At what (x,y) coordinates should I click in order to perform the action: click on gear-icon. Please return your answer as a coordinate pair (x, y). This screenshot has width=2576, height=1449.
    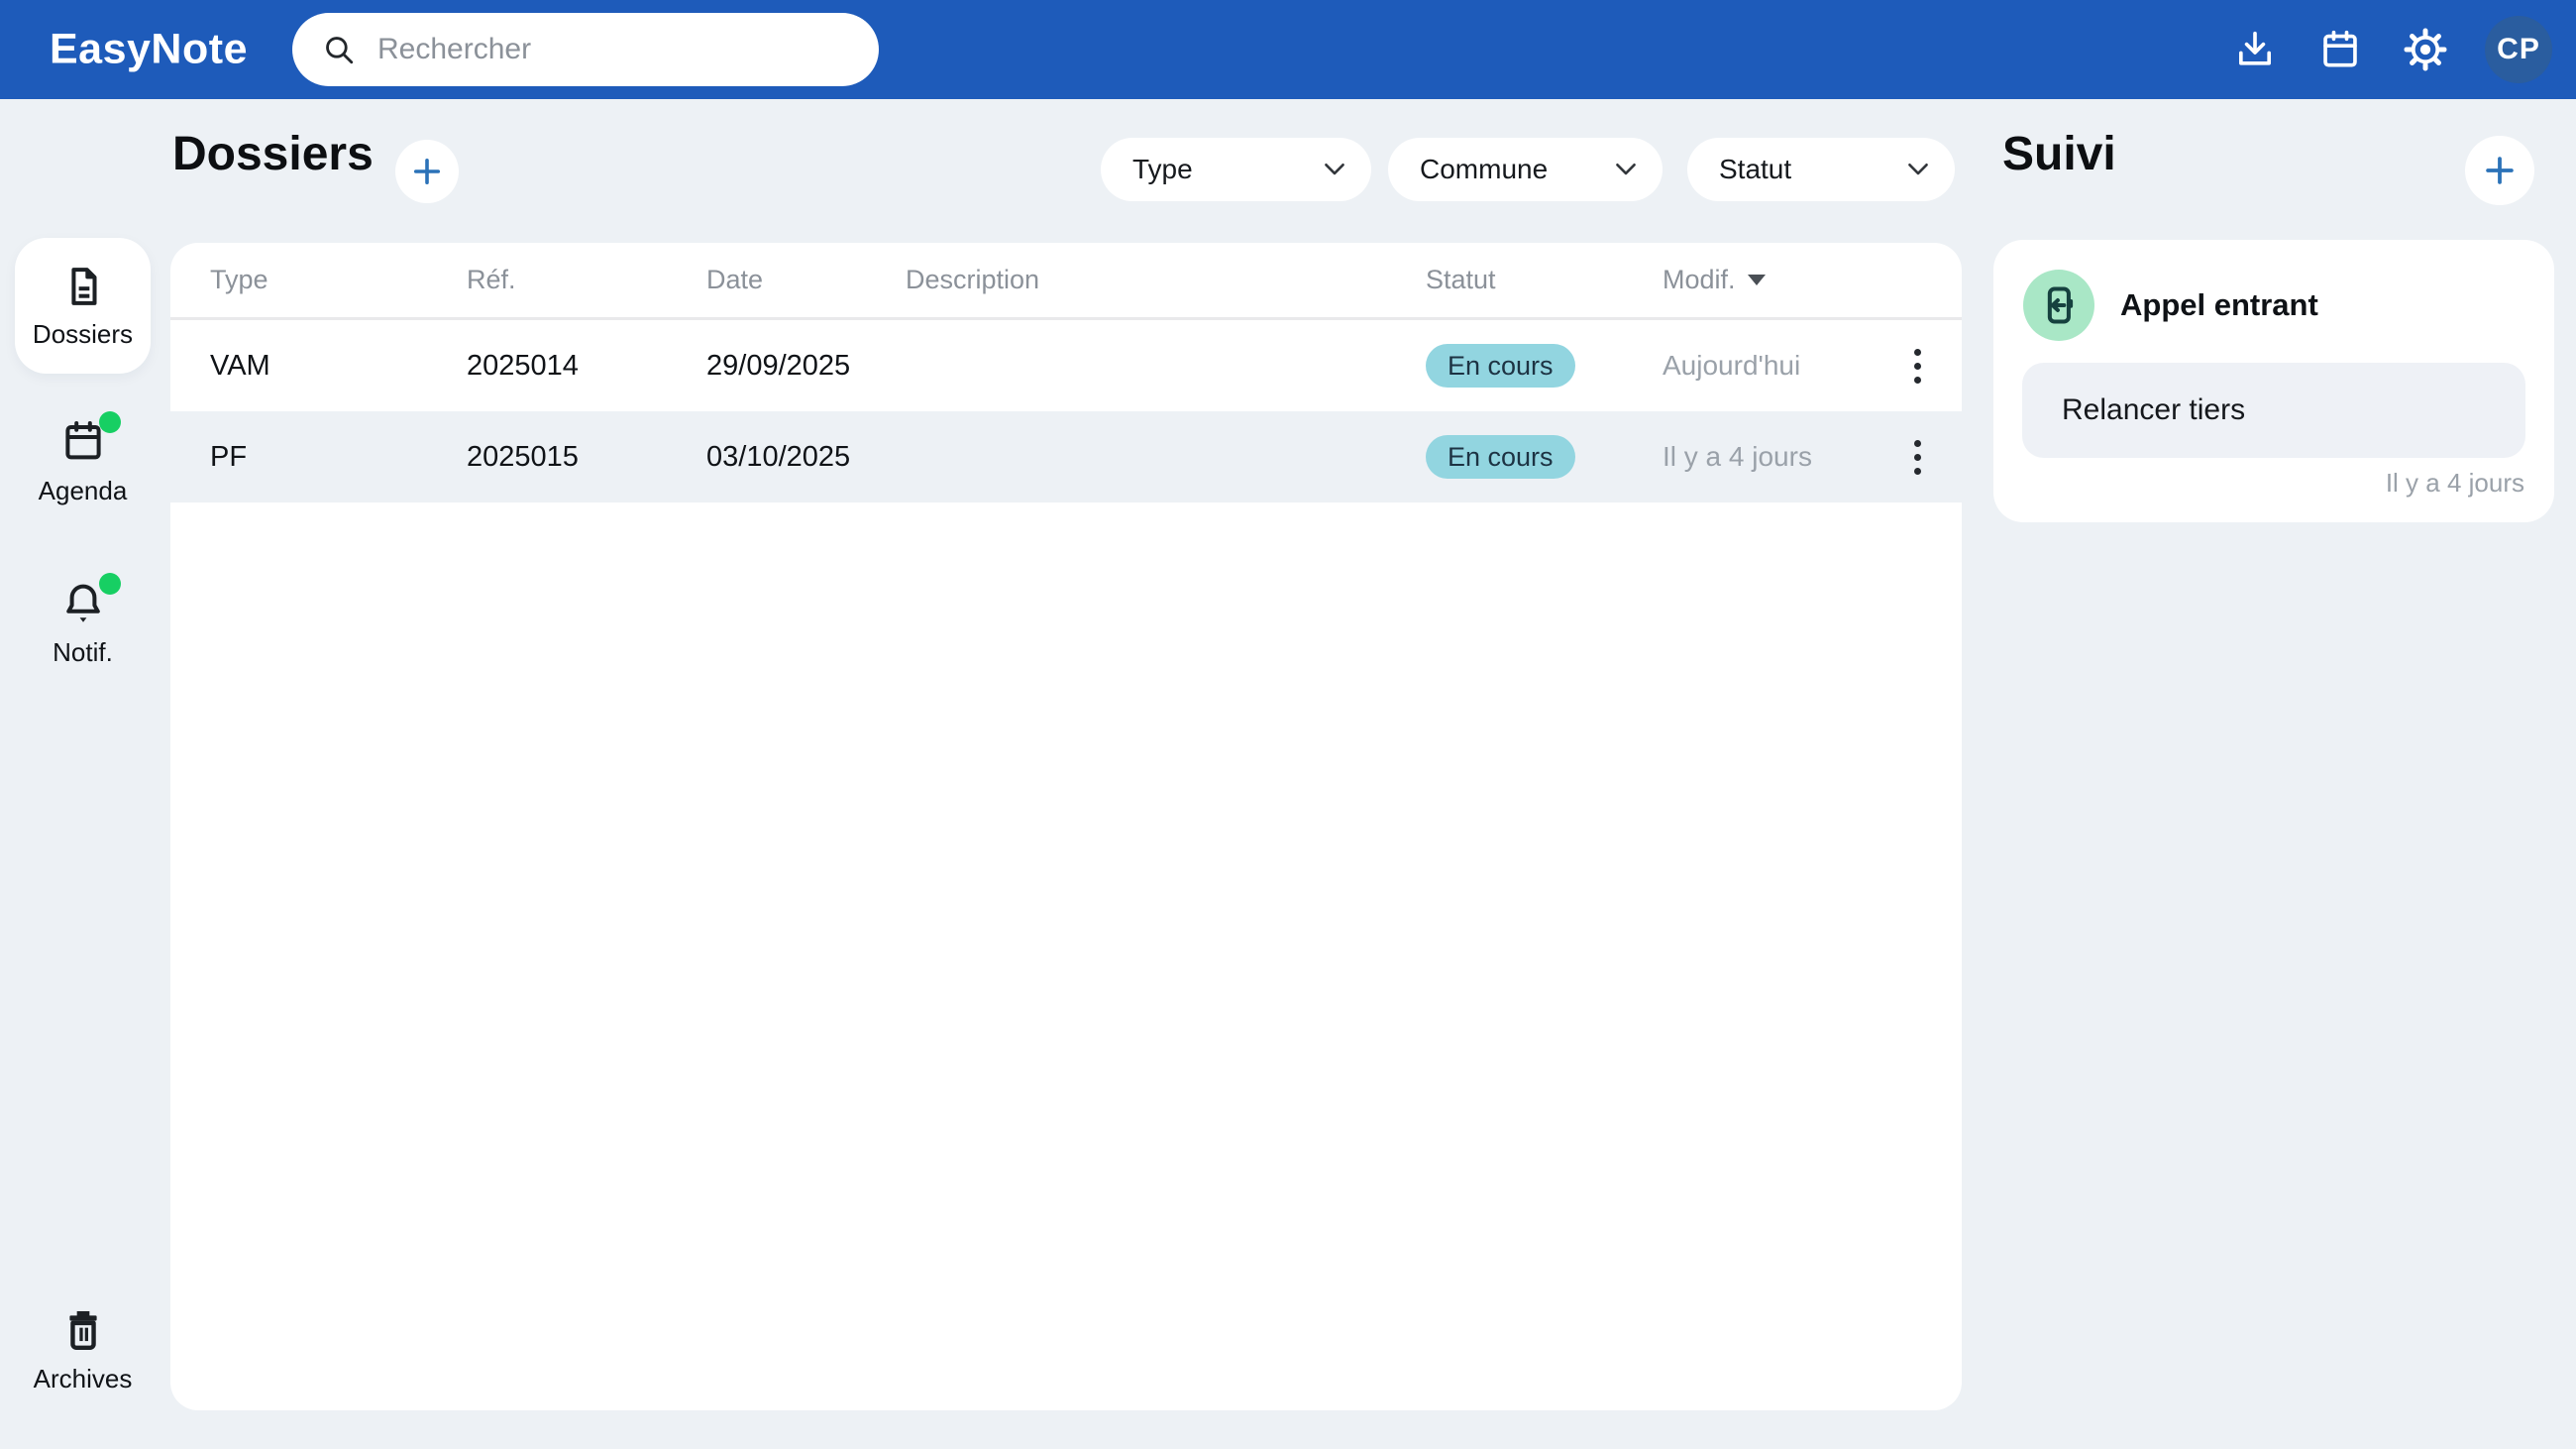
    Looking at the image, I should click on (2425, 50).